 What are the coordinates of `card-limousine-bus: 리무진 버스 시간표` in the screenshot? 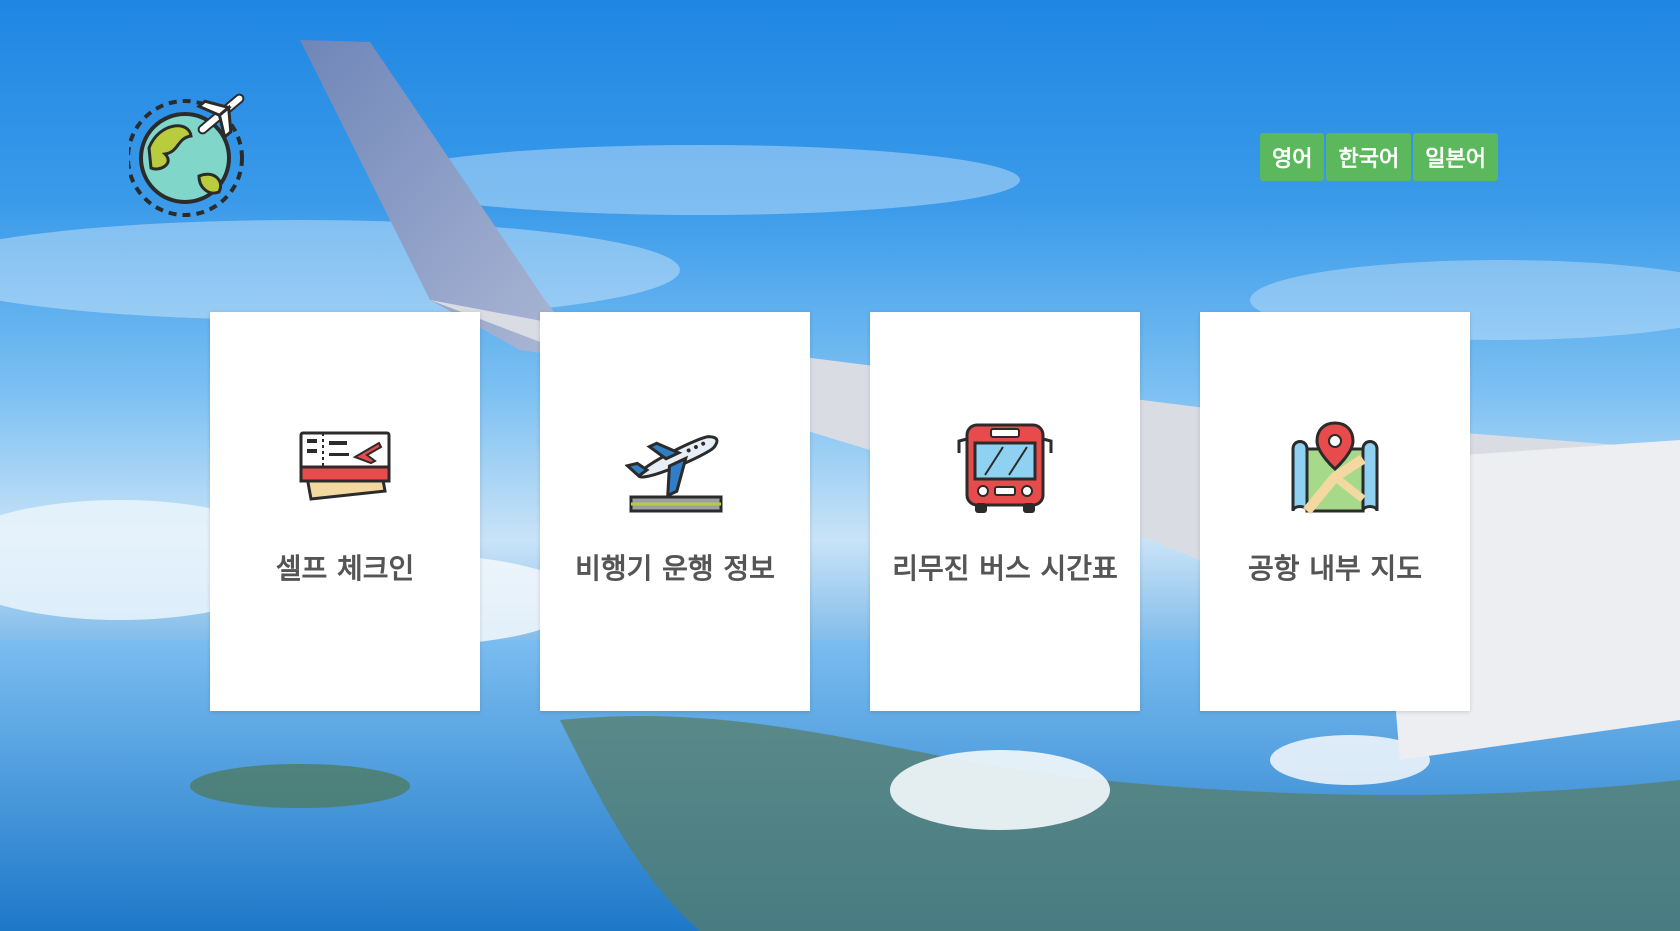 It's located at (1005, 511).